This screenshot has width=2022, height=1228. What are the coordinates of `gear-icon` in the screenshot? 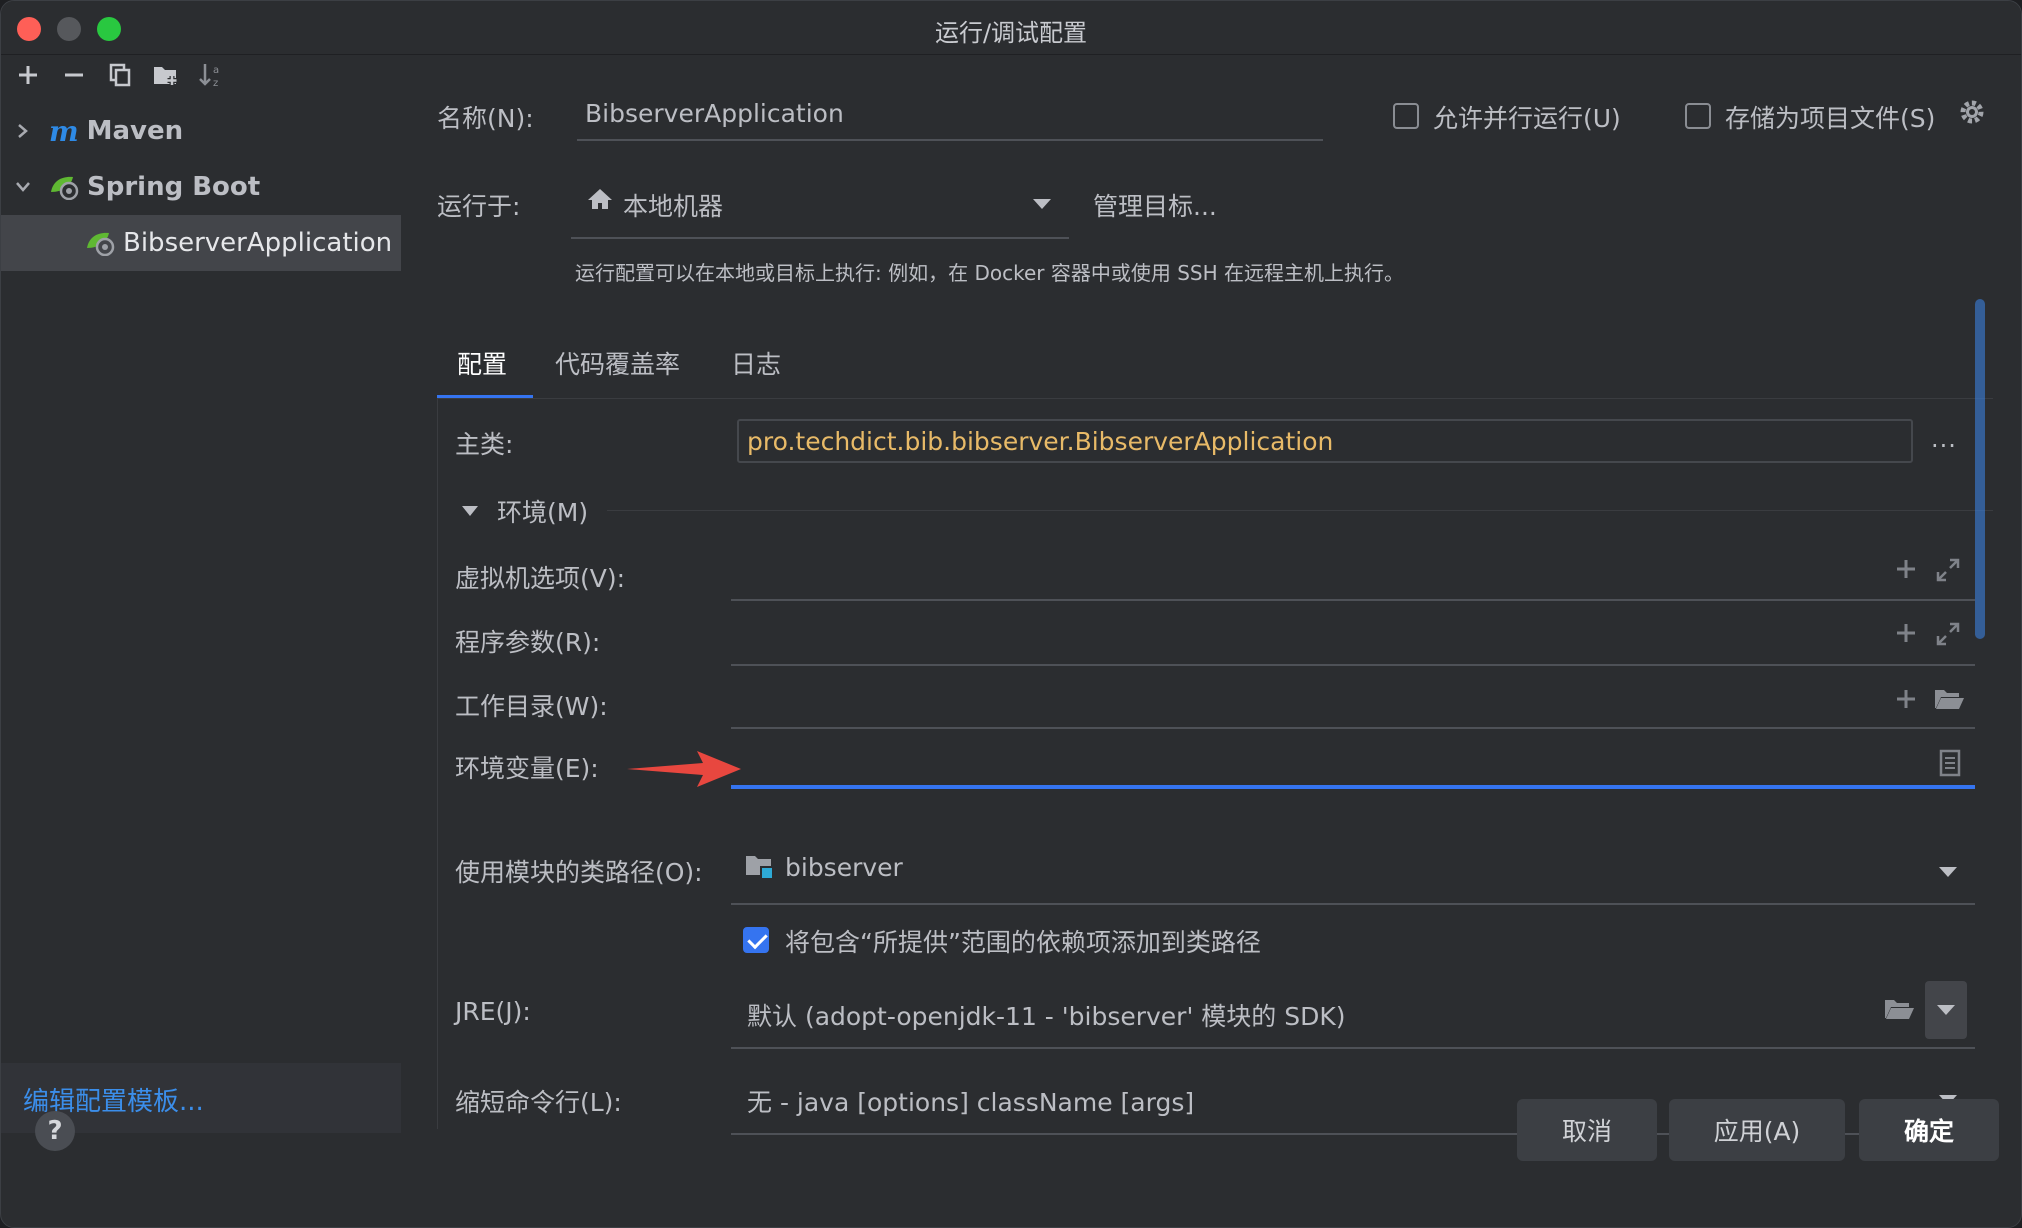 It's located at (1972, 115).